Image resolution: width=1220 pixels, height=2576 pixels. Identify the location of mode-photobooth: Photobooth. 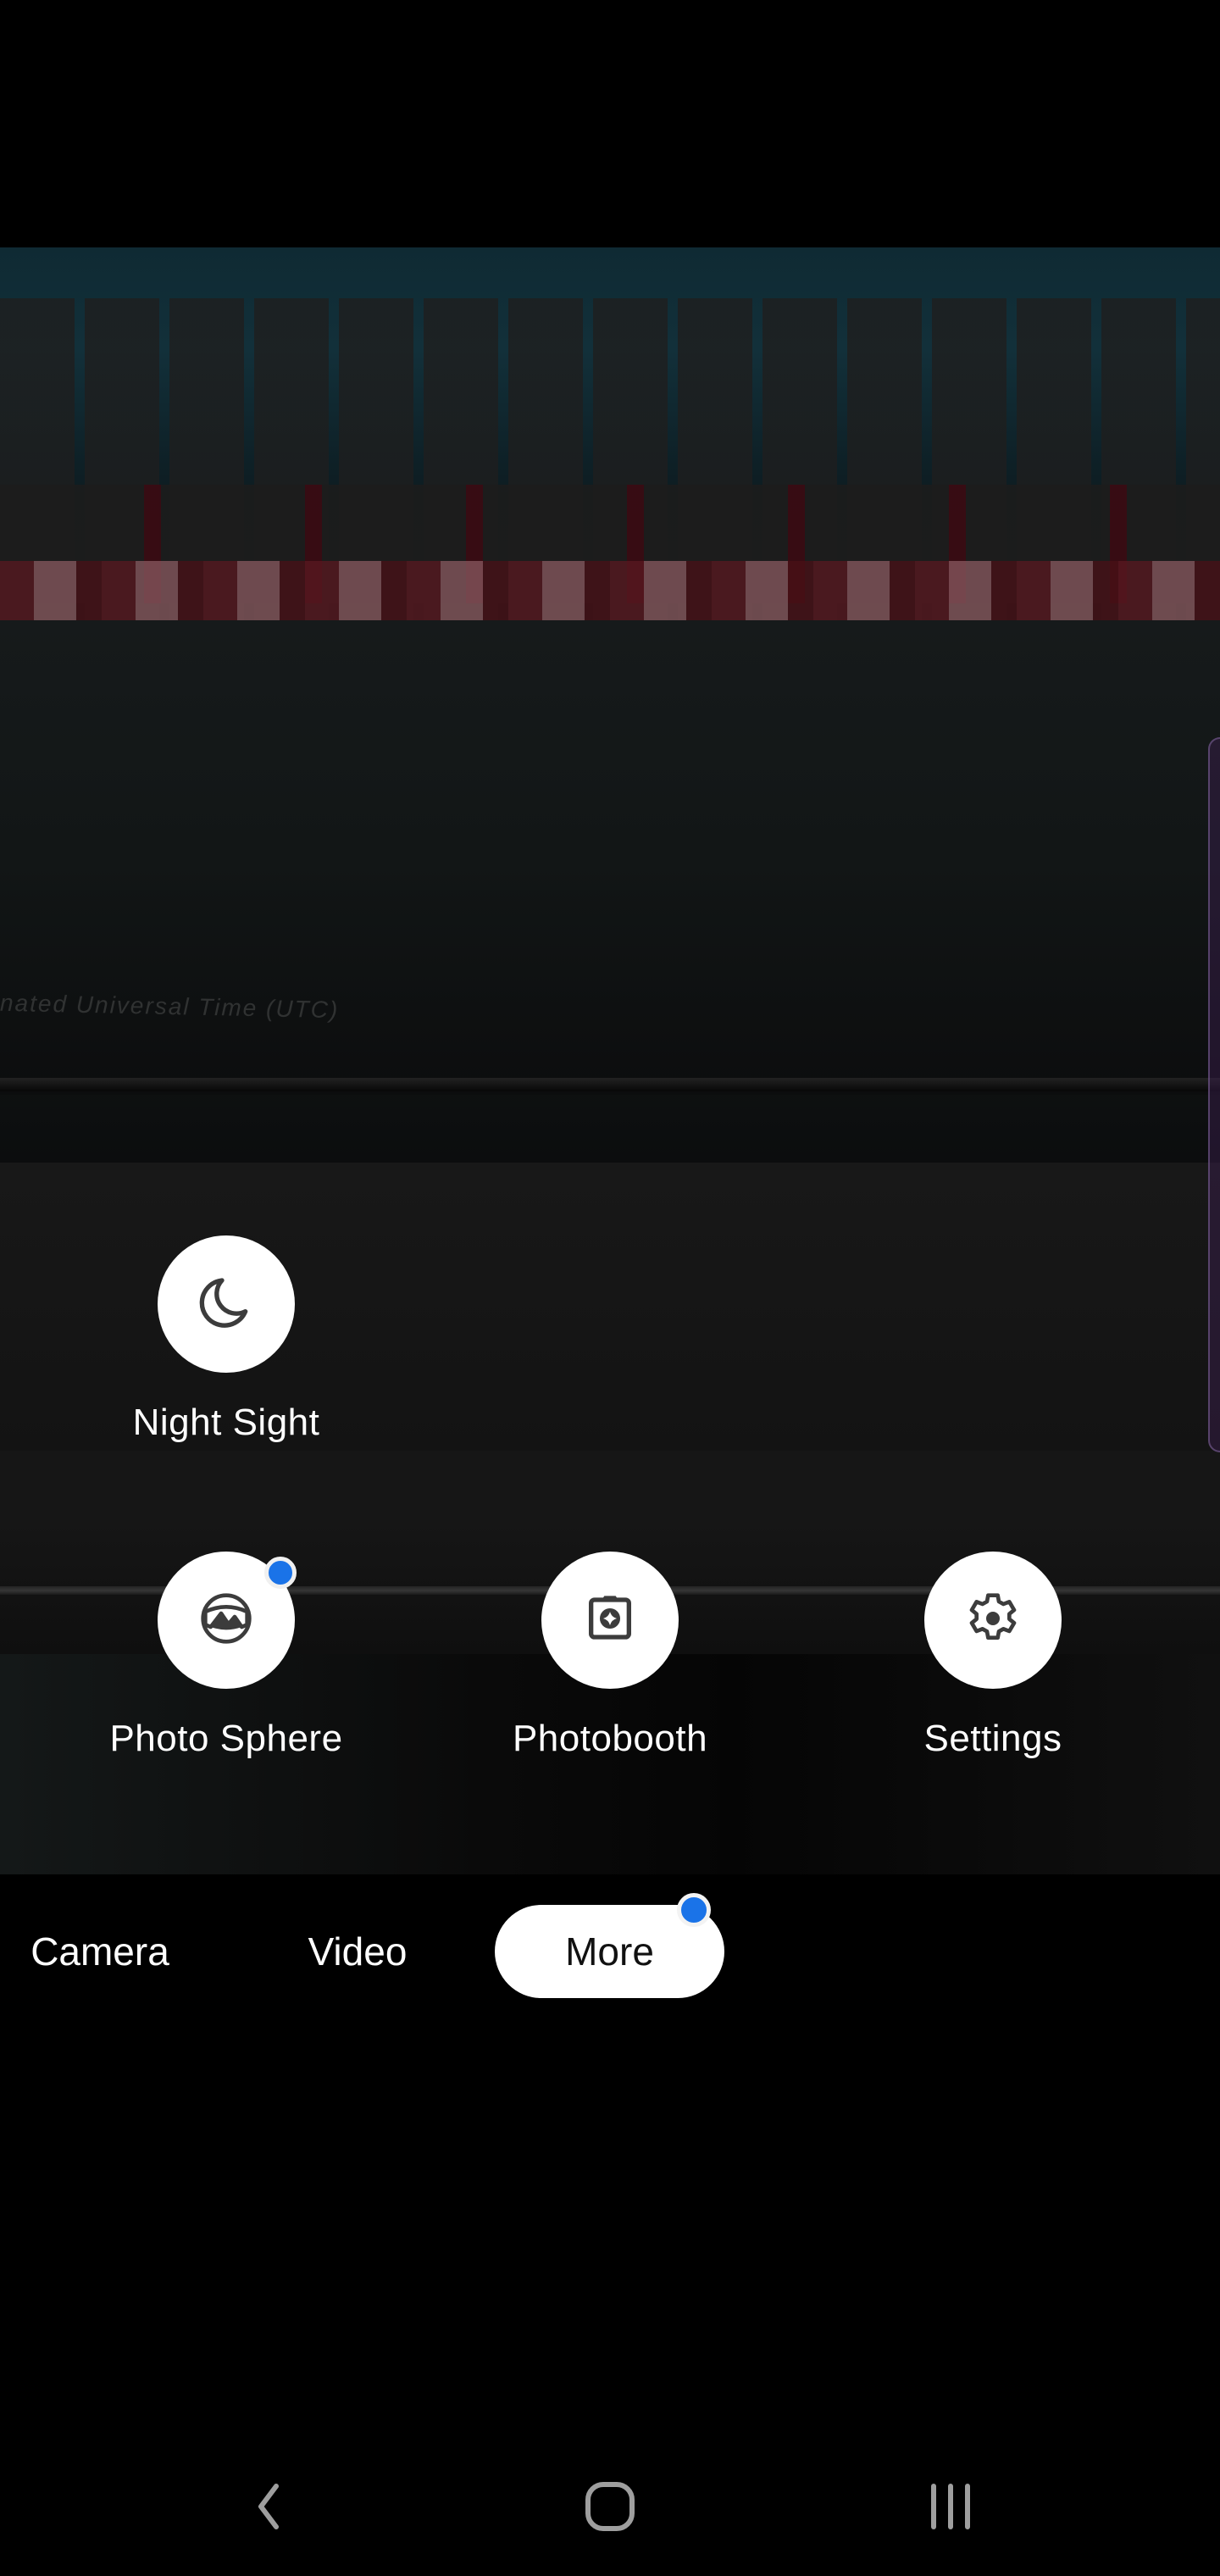
(610, 1656).